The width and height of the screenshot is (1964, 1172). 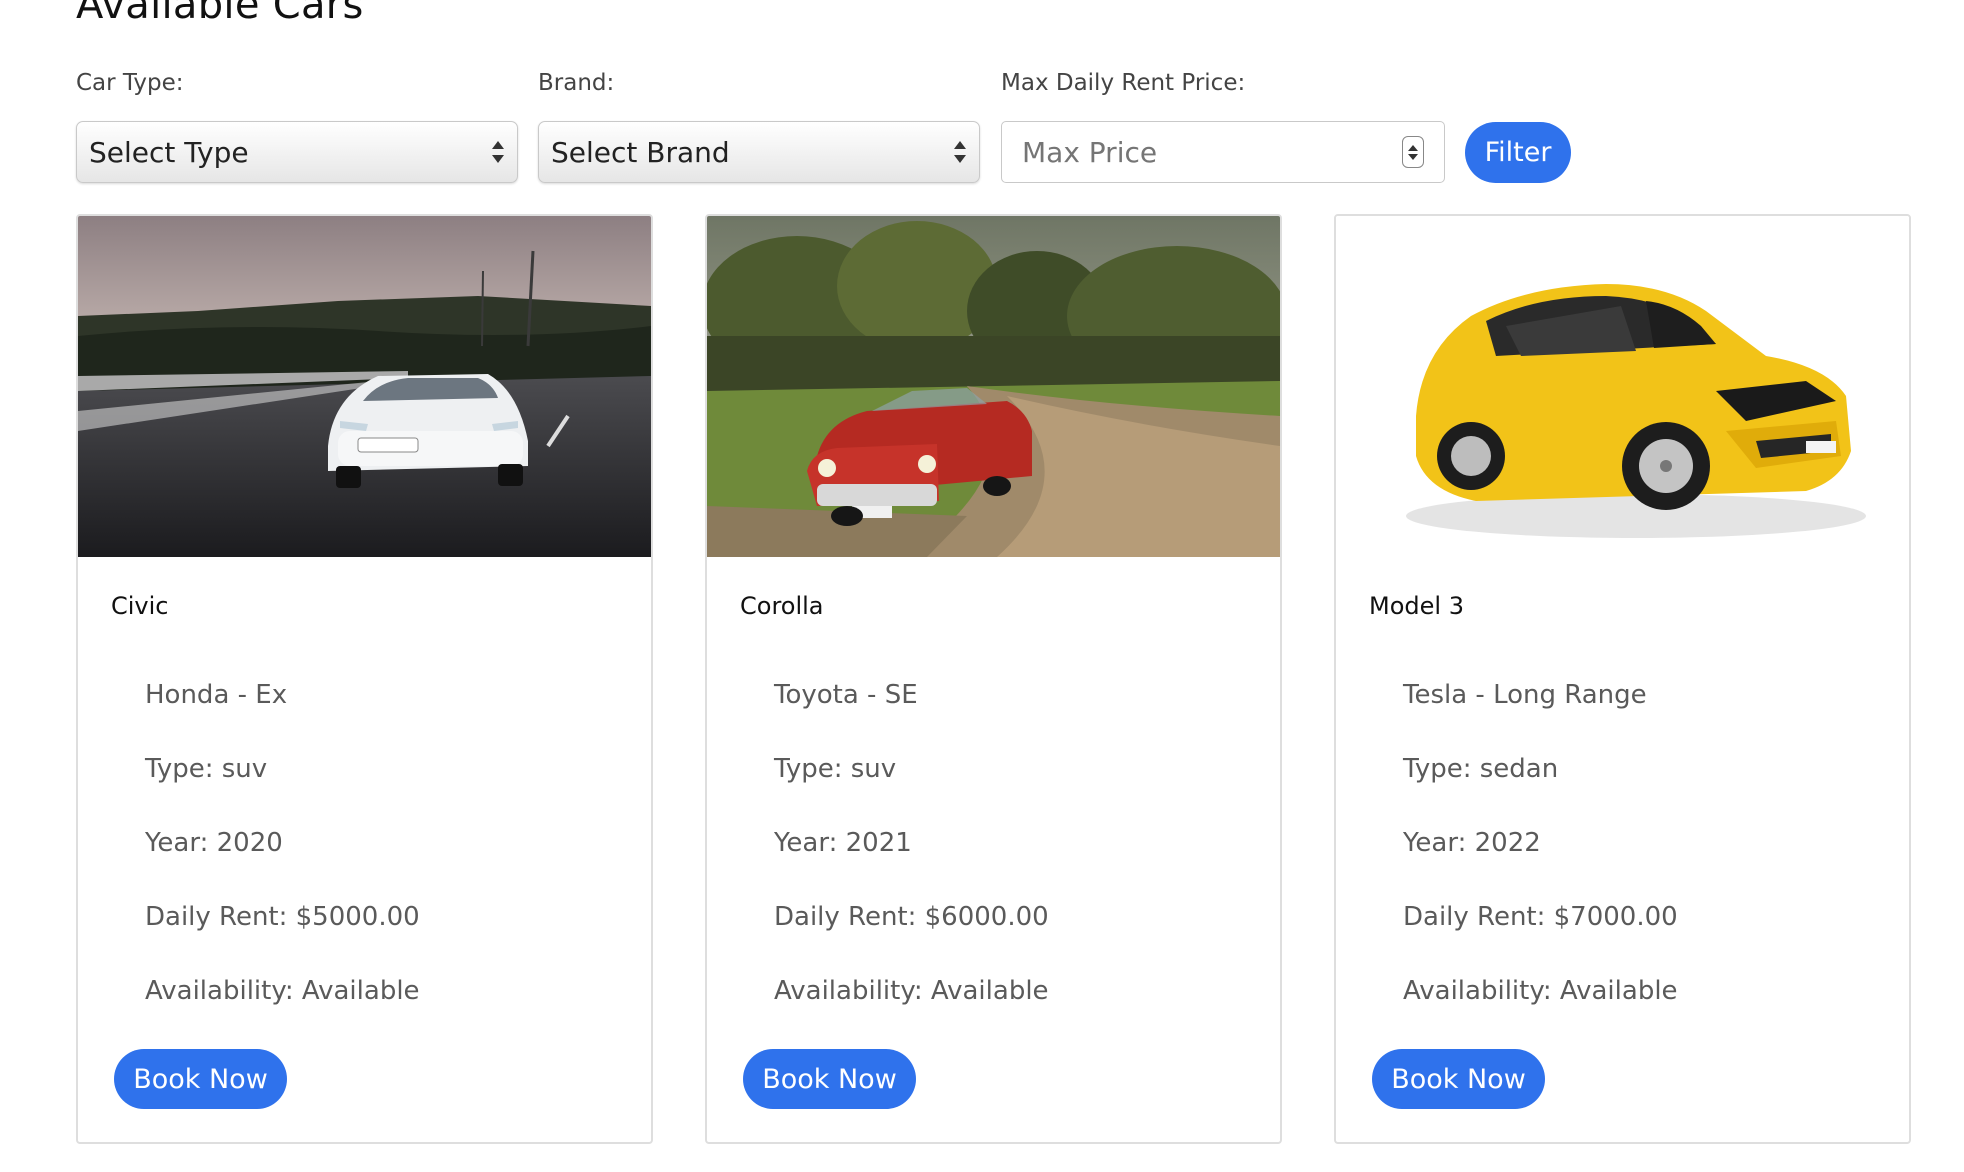 I want to click on car-model-title: Civic, so click(x=140, y=606).